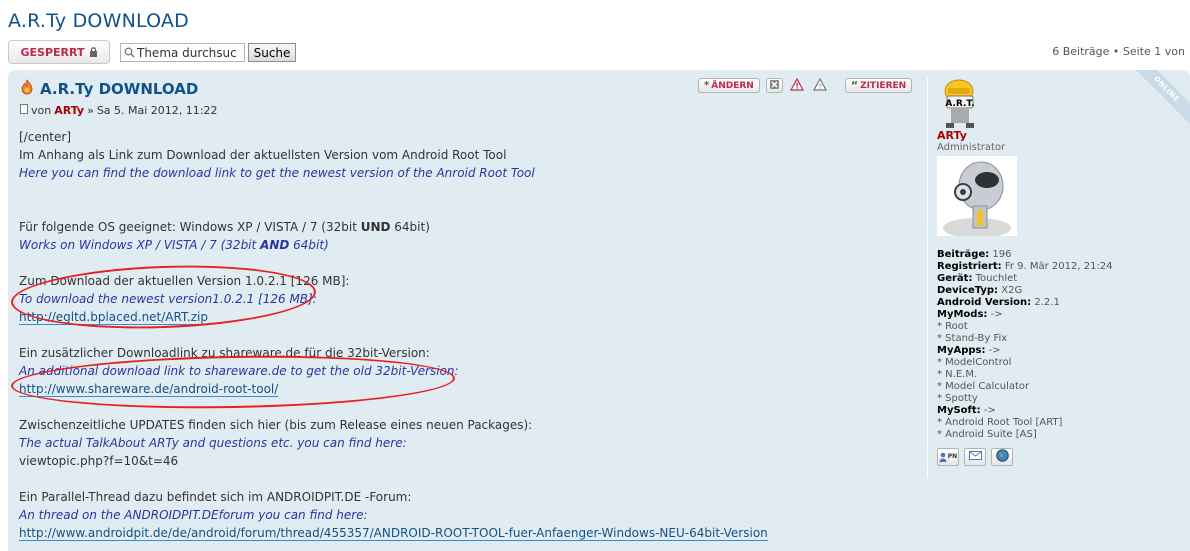 The image size is (1190, 551). What do you see at coordinates (1037, 457) in the screenshot?
I see `contact-icons: PN` at bounding box center [1037, 457].